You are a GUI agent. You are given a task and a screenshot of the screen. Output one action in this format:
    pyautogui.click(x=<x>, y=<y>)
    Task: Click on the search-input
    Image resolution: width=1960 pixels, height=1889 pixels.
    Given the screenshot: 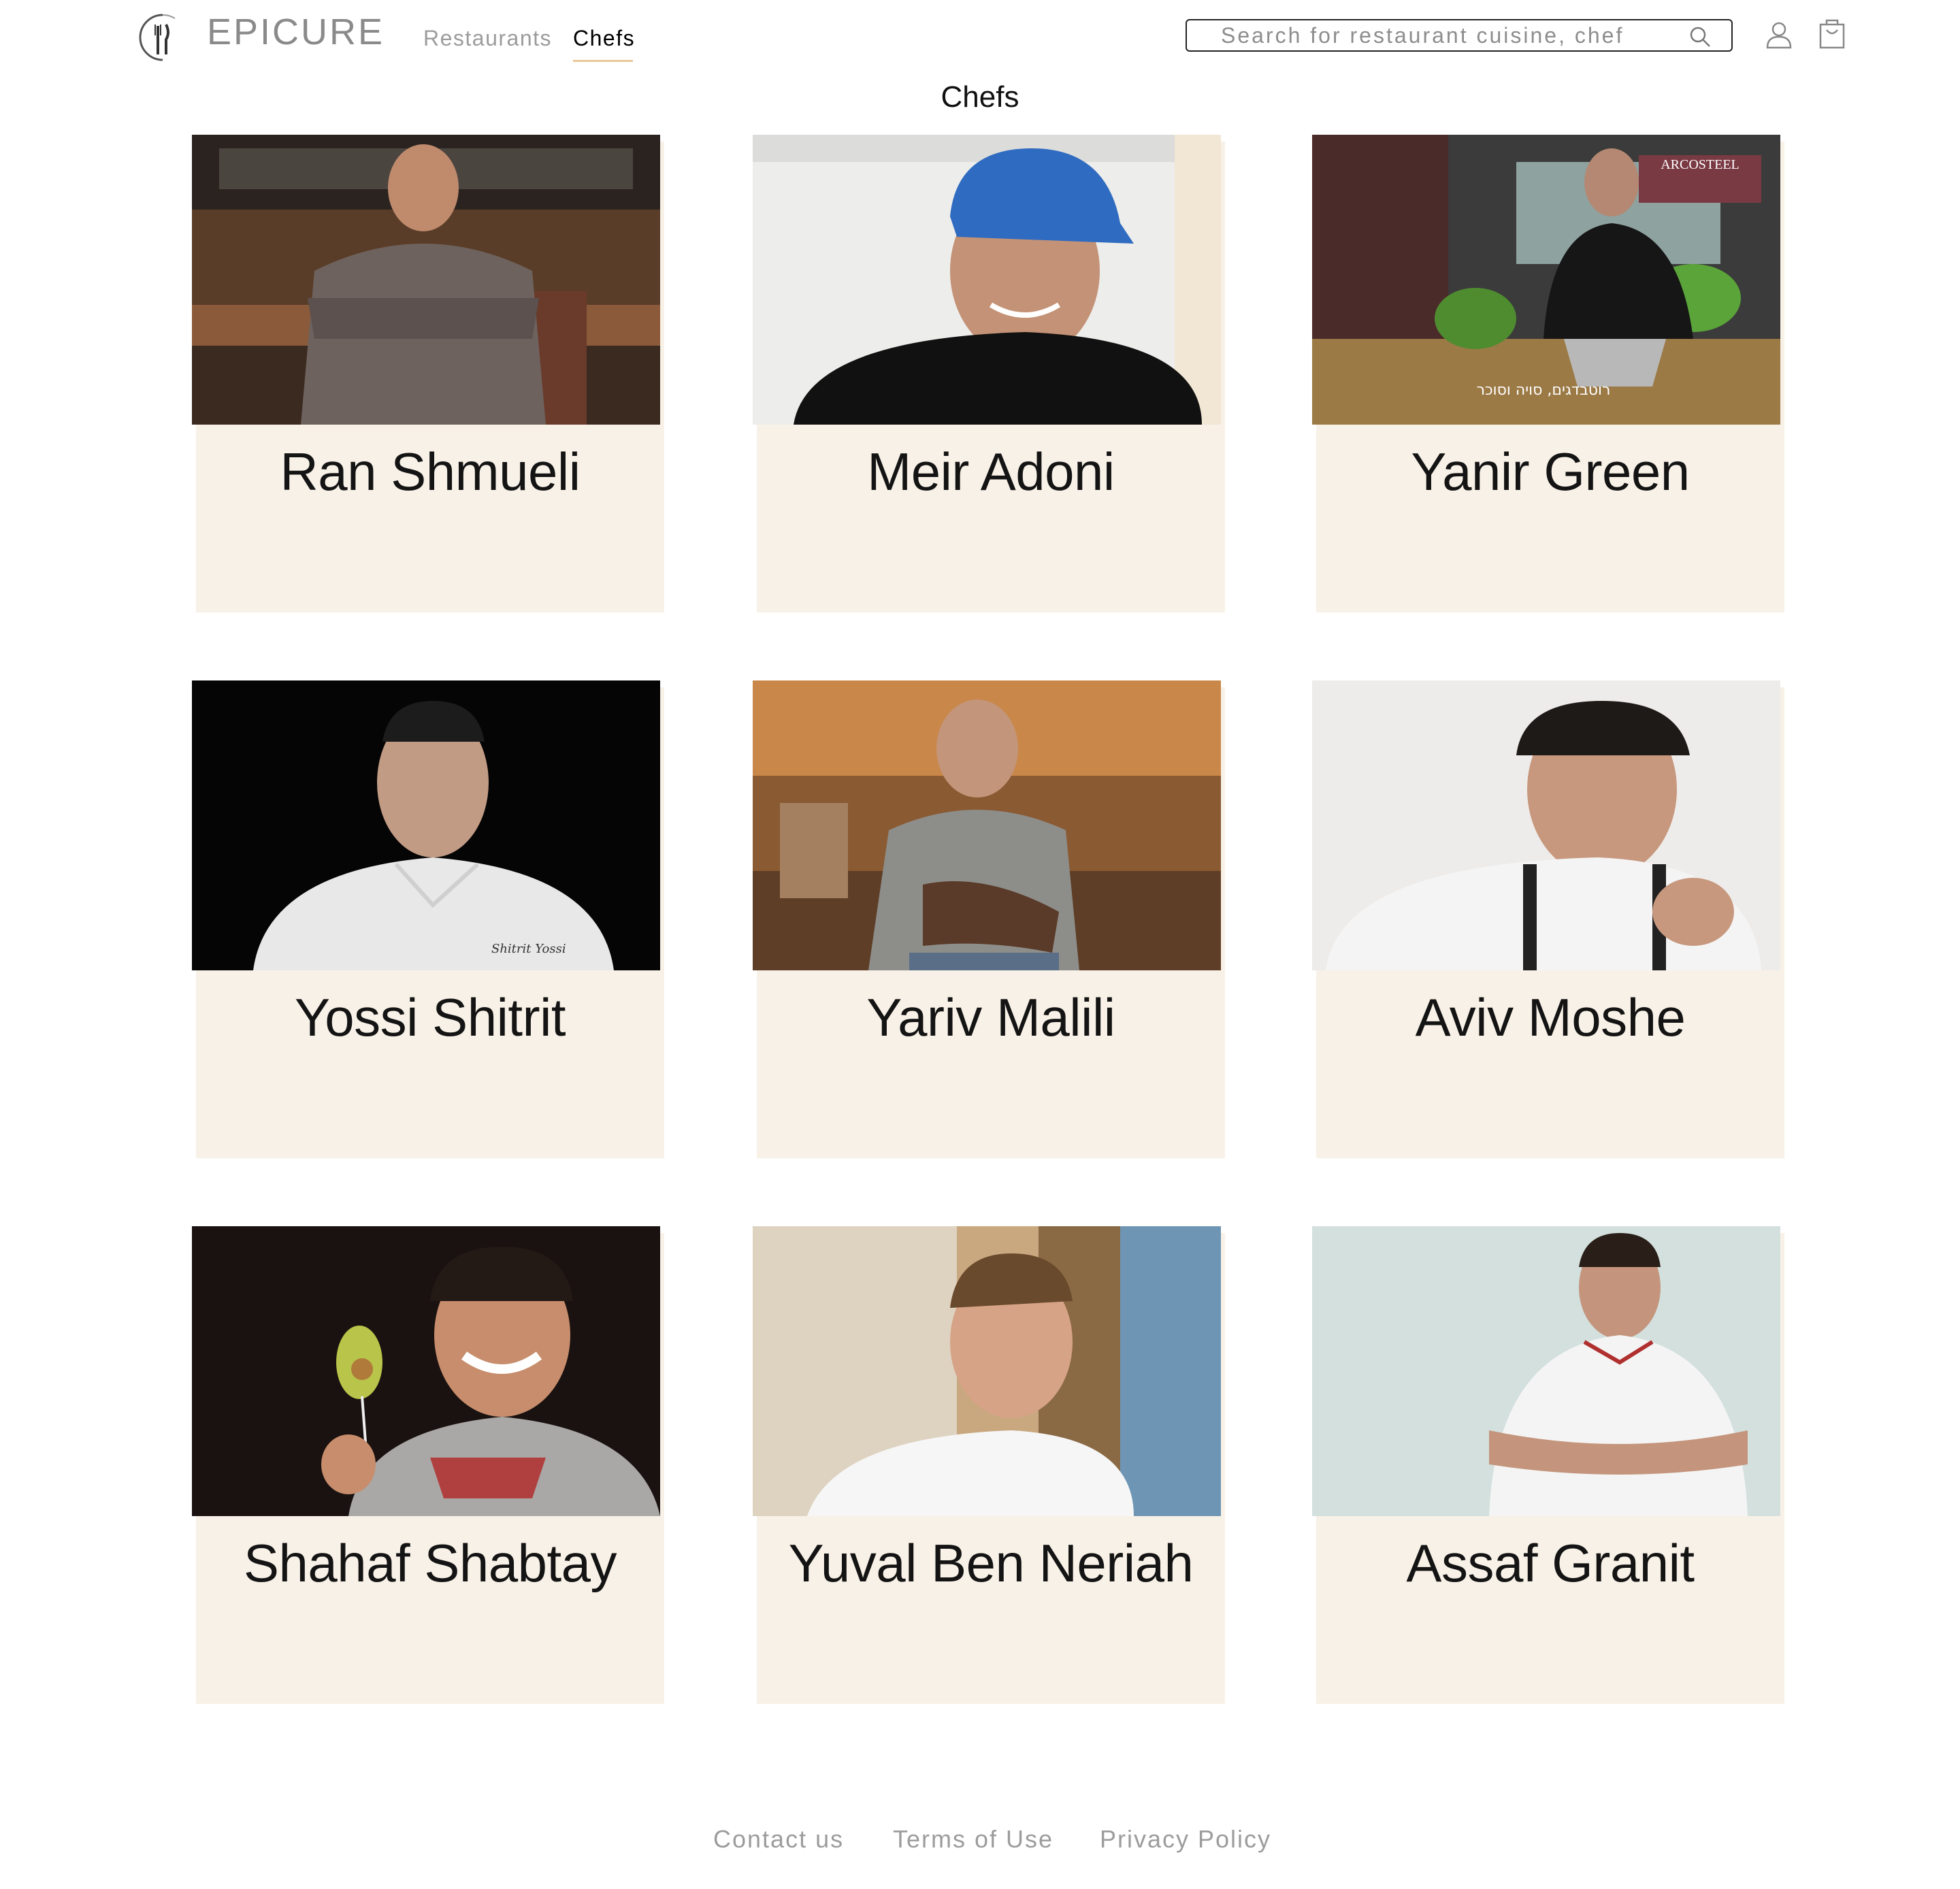 What is the action you would take?
    pyautogui.click(x=1442, y=35)
    